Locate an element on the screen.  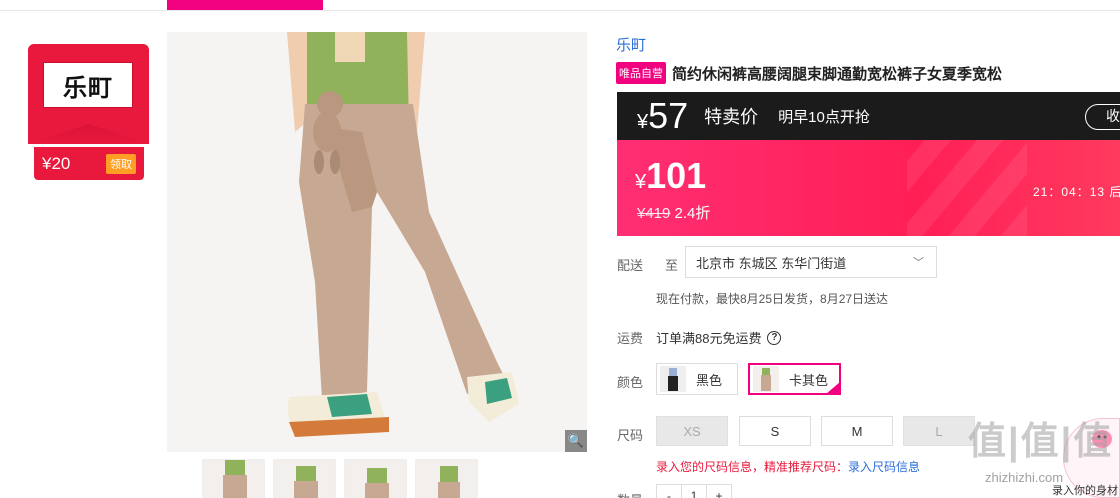
brand-logo-text: 乐町 is located at coordinates (88, 88).